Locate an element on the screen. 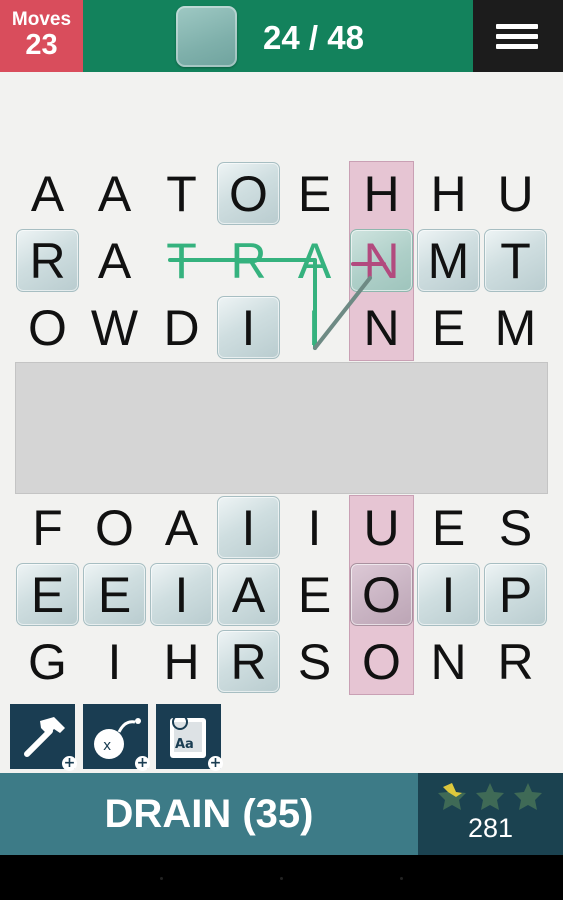 The height and width of the screenshot is (900, 563). progress-panel: 24 / 48 is located at coordinates (278, 36).